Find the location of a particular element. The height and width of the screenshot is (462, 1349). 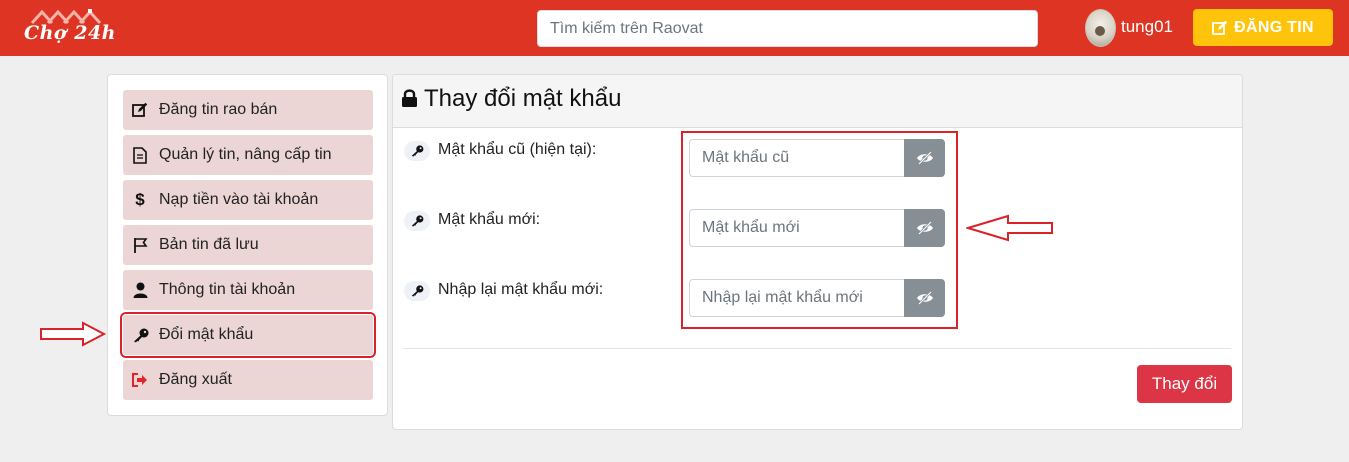

sidebar-item-post-listing: Đăng tin rao bán is located at coordinates (248, 110).